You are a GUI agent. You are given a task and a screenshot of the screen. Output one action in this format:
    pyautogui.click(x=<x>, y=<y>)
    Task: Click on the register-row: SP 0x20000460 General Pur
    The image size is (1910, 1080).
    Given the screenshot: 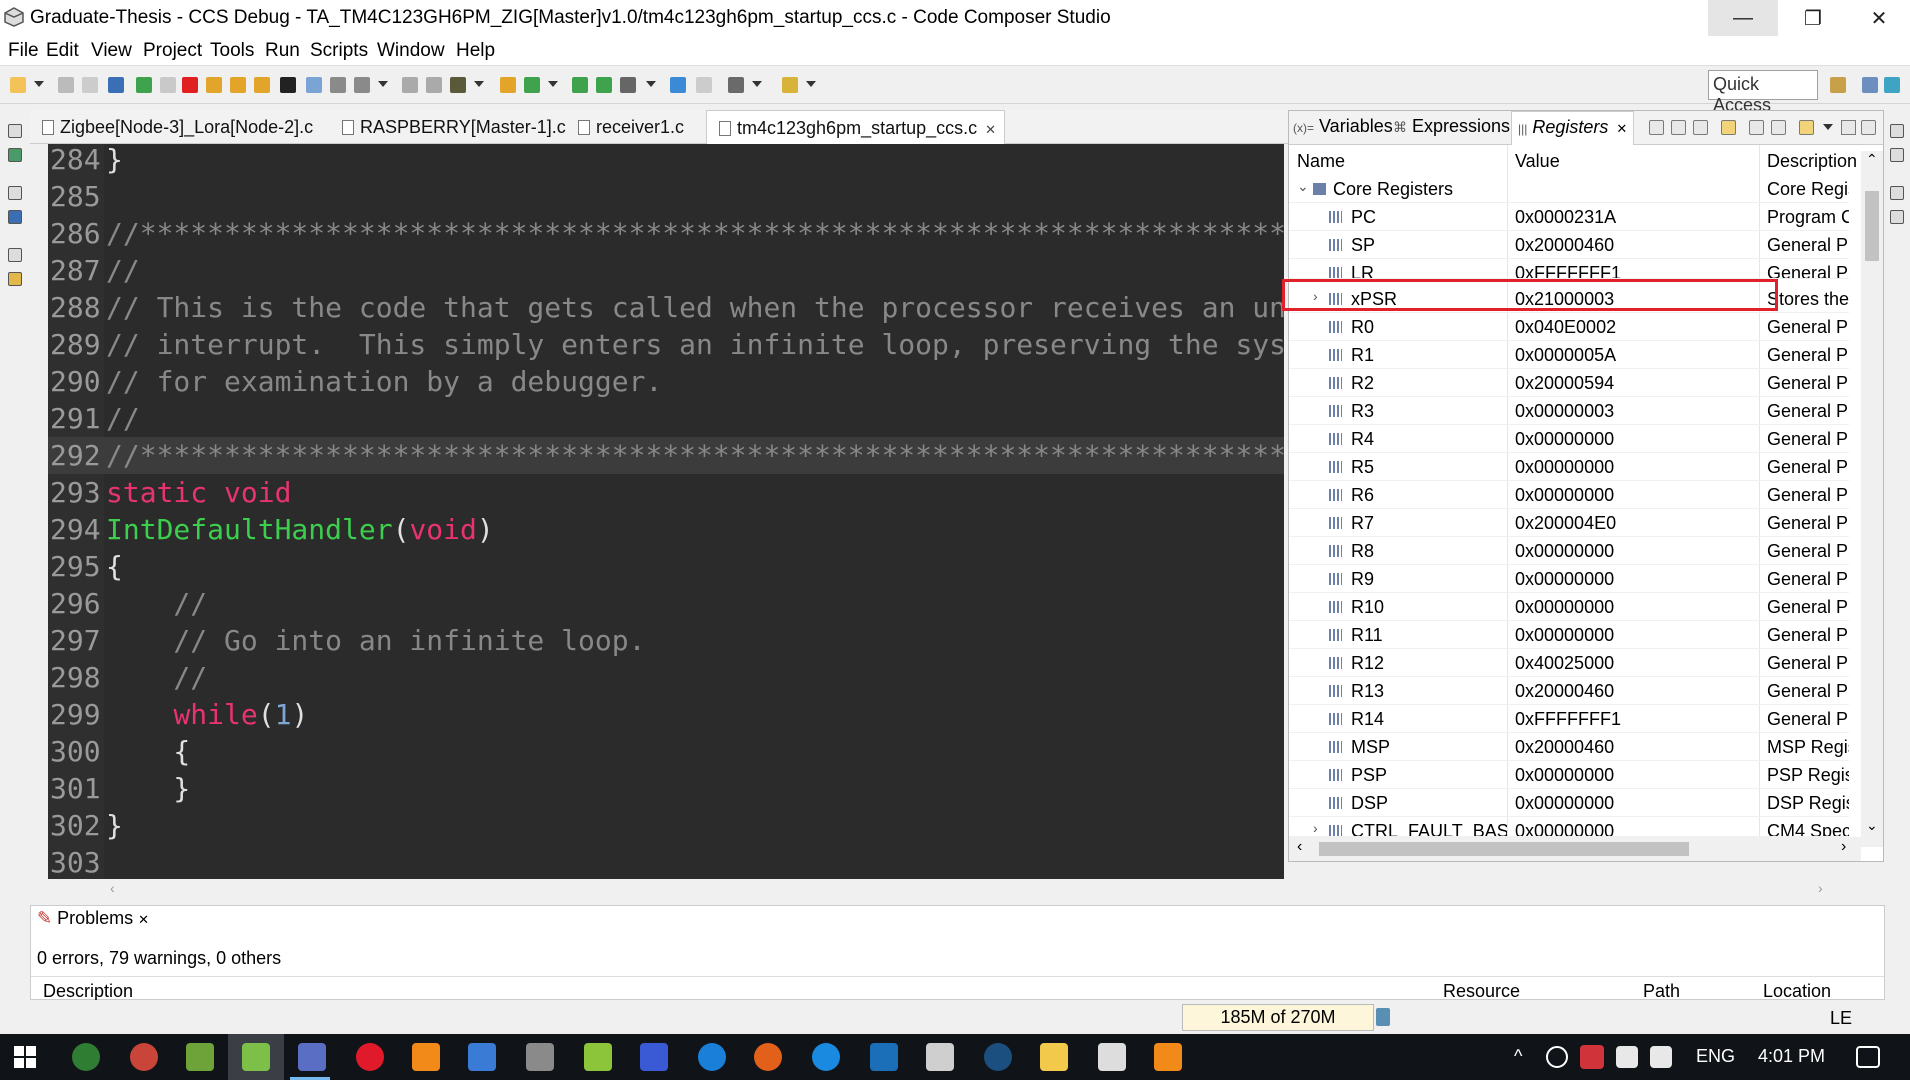 What is the action you would take?
    pyautogui.click(x=1569, y=245)
    